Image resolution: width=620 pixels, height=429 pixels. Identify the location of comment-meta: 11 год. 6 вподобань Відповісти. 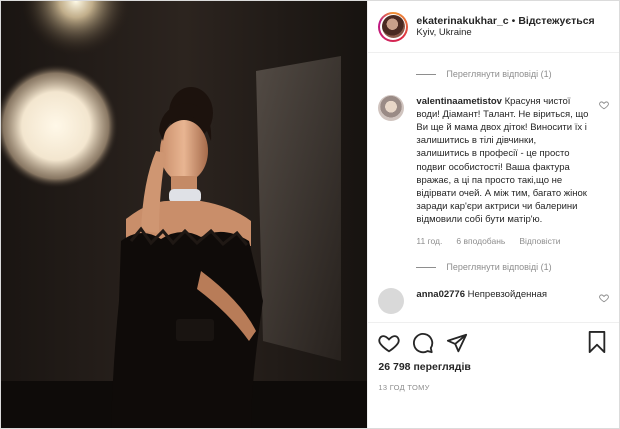
(503, 241).